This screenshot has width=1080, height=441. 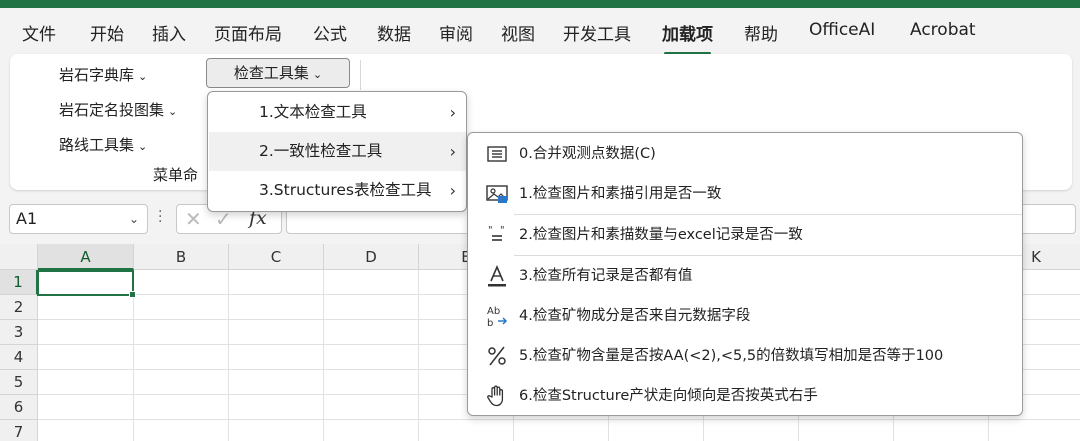 I want to click on column-header-c: C, so click(x=276, y=257).